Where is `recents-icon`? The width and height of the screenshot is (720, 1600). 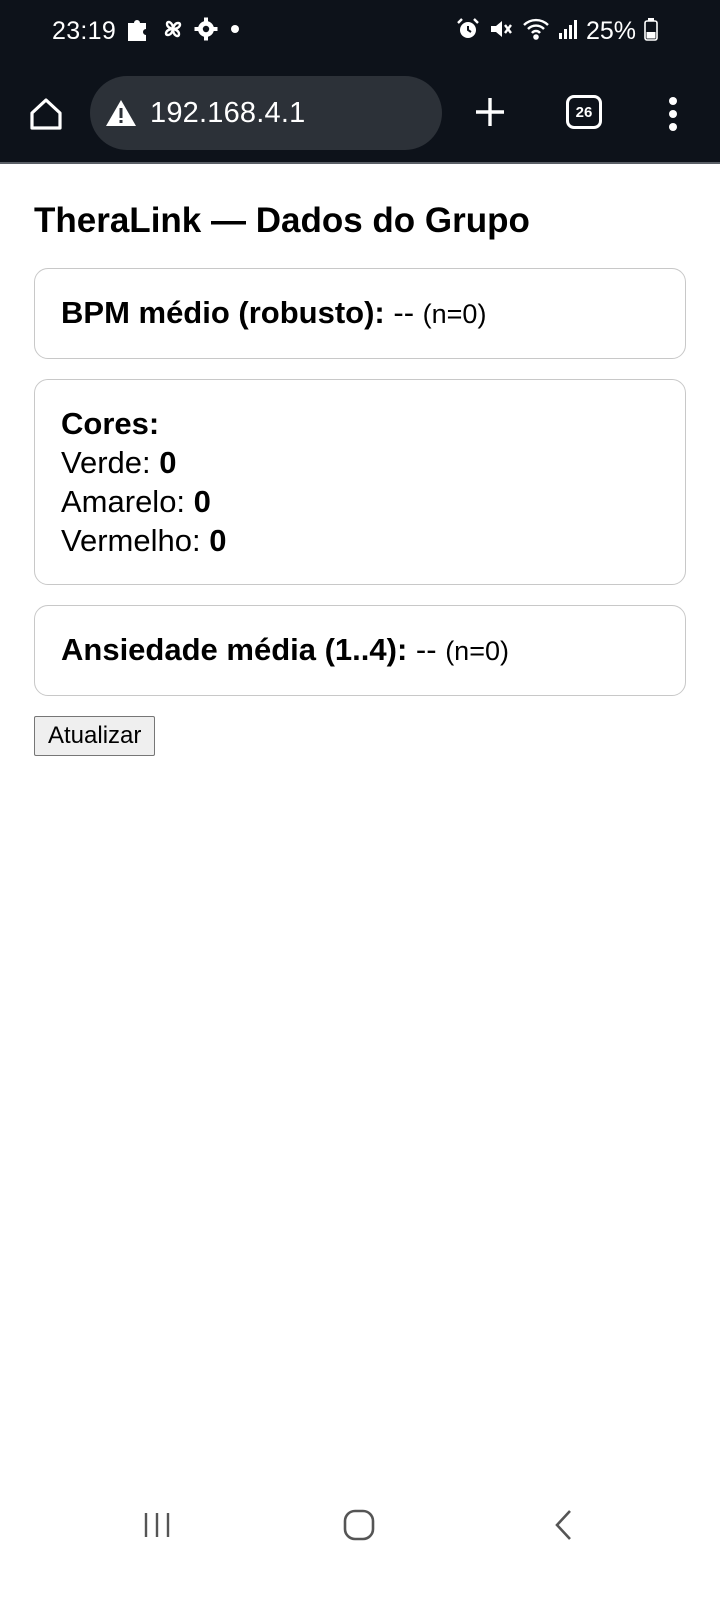 recents-icon is located at coordinates (157, 1525).